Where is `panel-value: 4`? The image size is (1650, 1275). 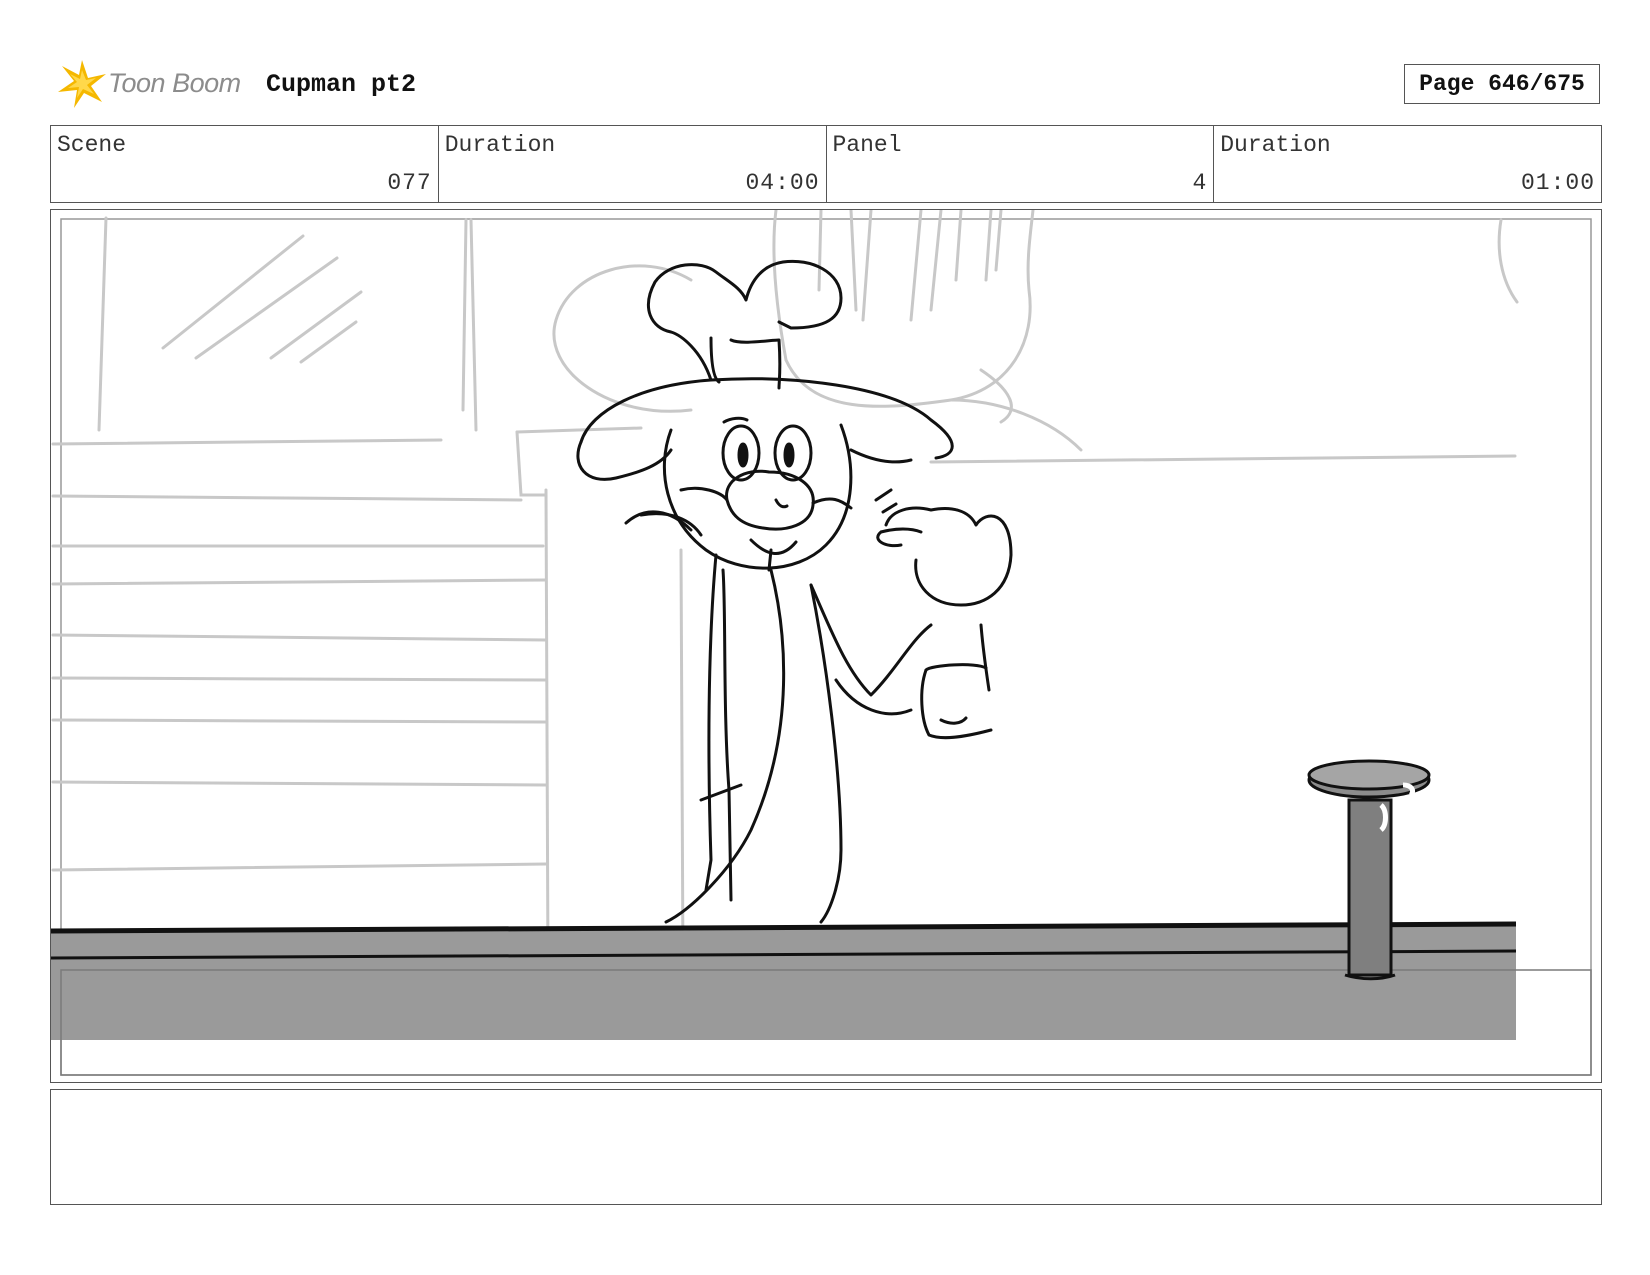
panel-value: 4 is located at coordinates (1200, 183).